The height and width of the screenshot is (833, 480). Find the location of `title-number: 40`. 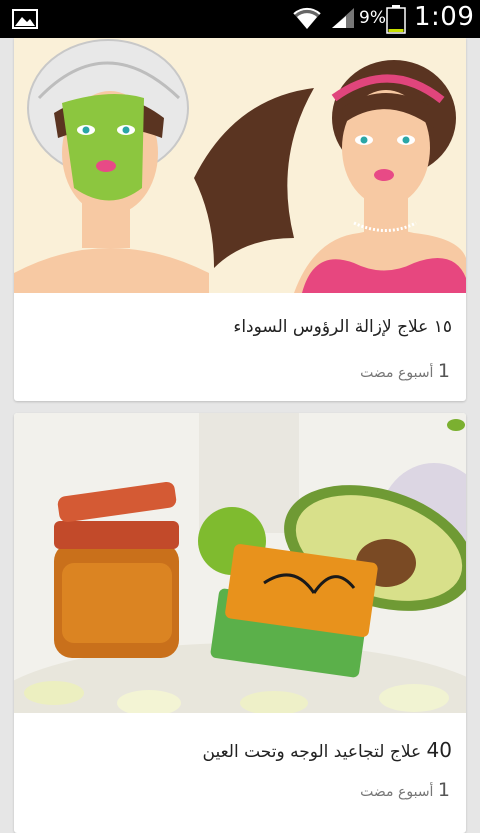

title-number: 40 is located at coordinates (439, 750).